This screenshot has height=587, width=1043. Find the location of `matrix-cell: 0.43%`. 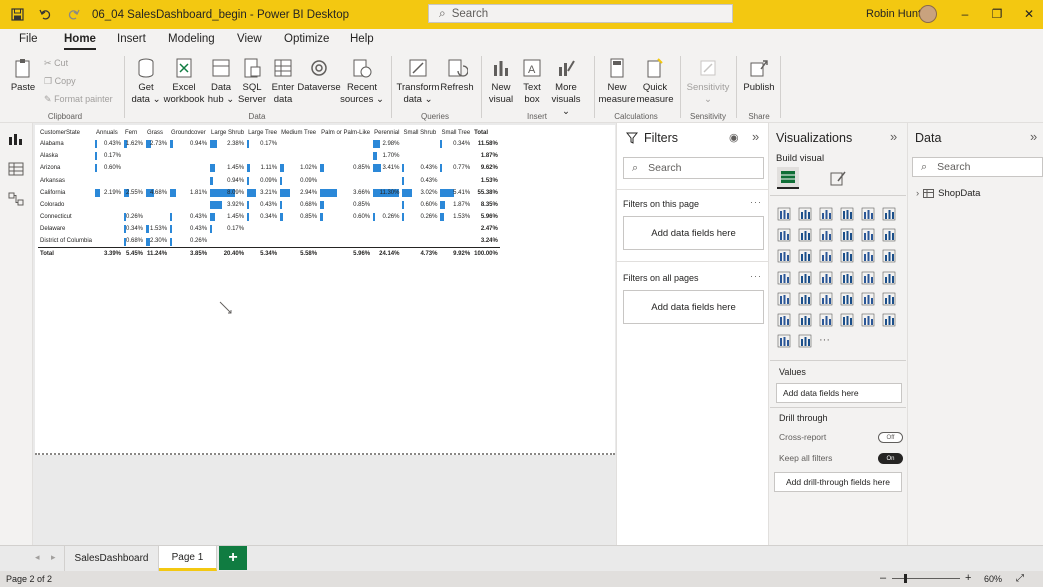

matrix-cell: 0.43% is located at coordinates (189, 229).